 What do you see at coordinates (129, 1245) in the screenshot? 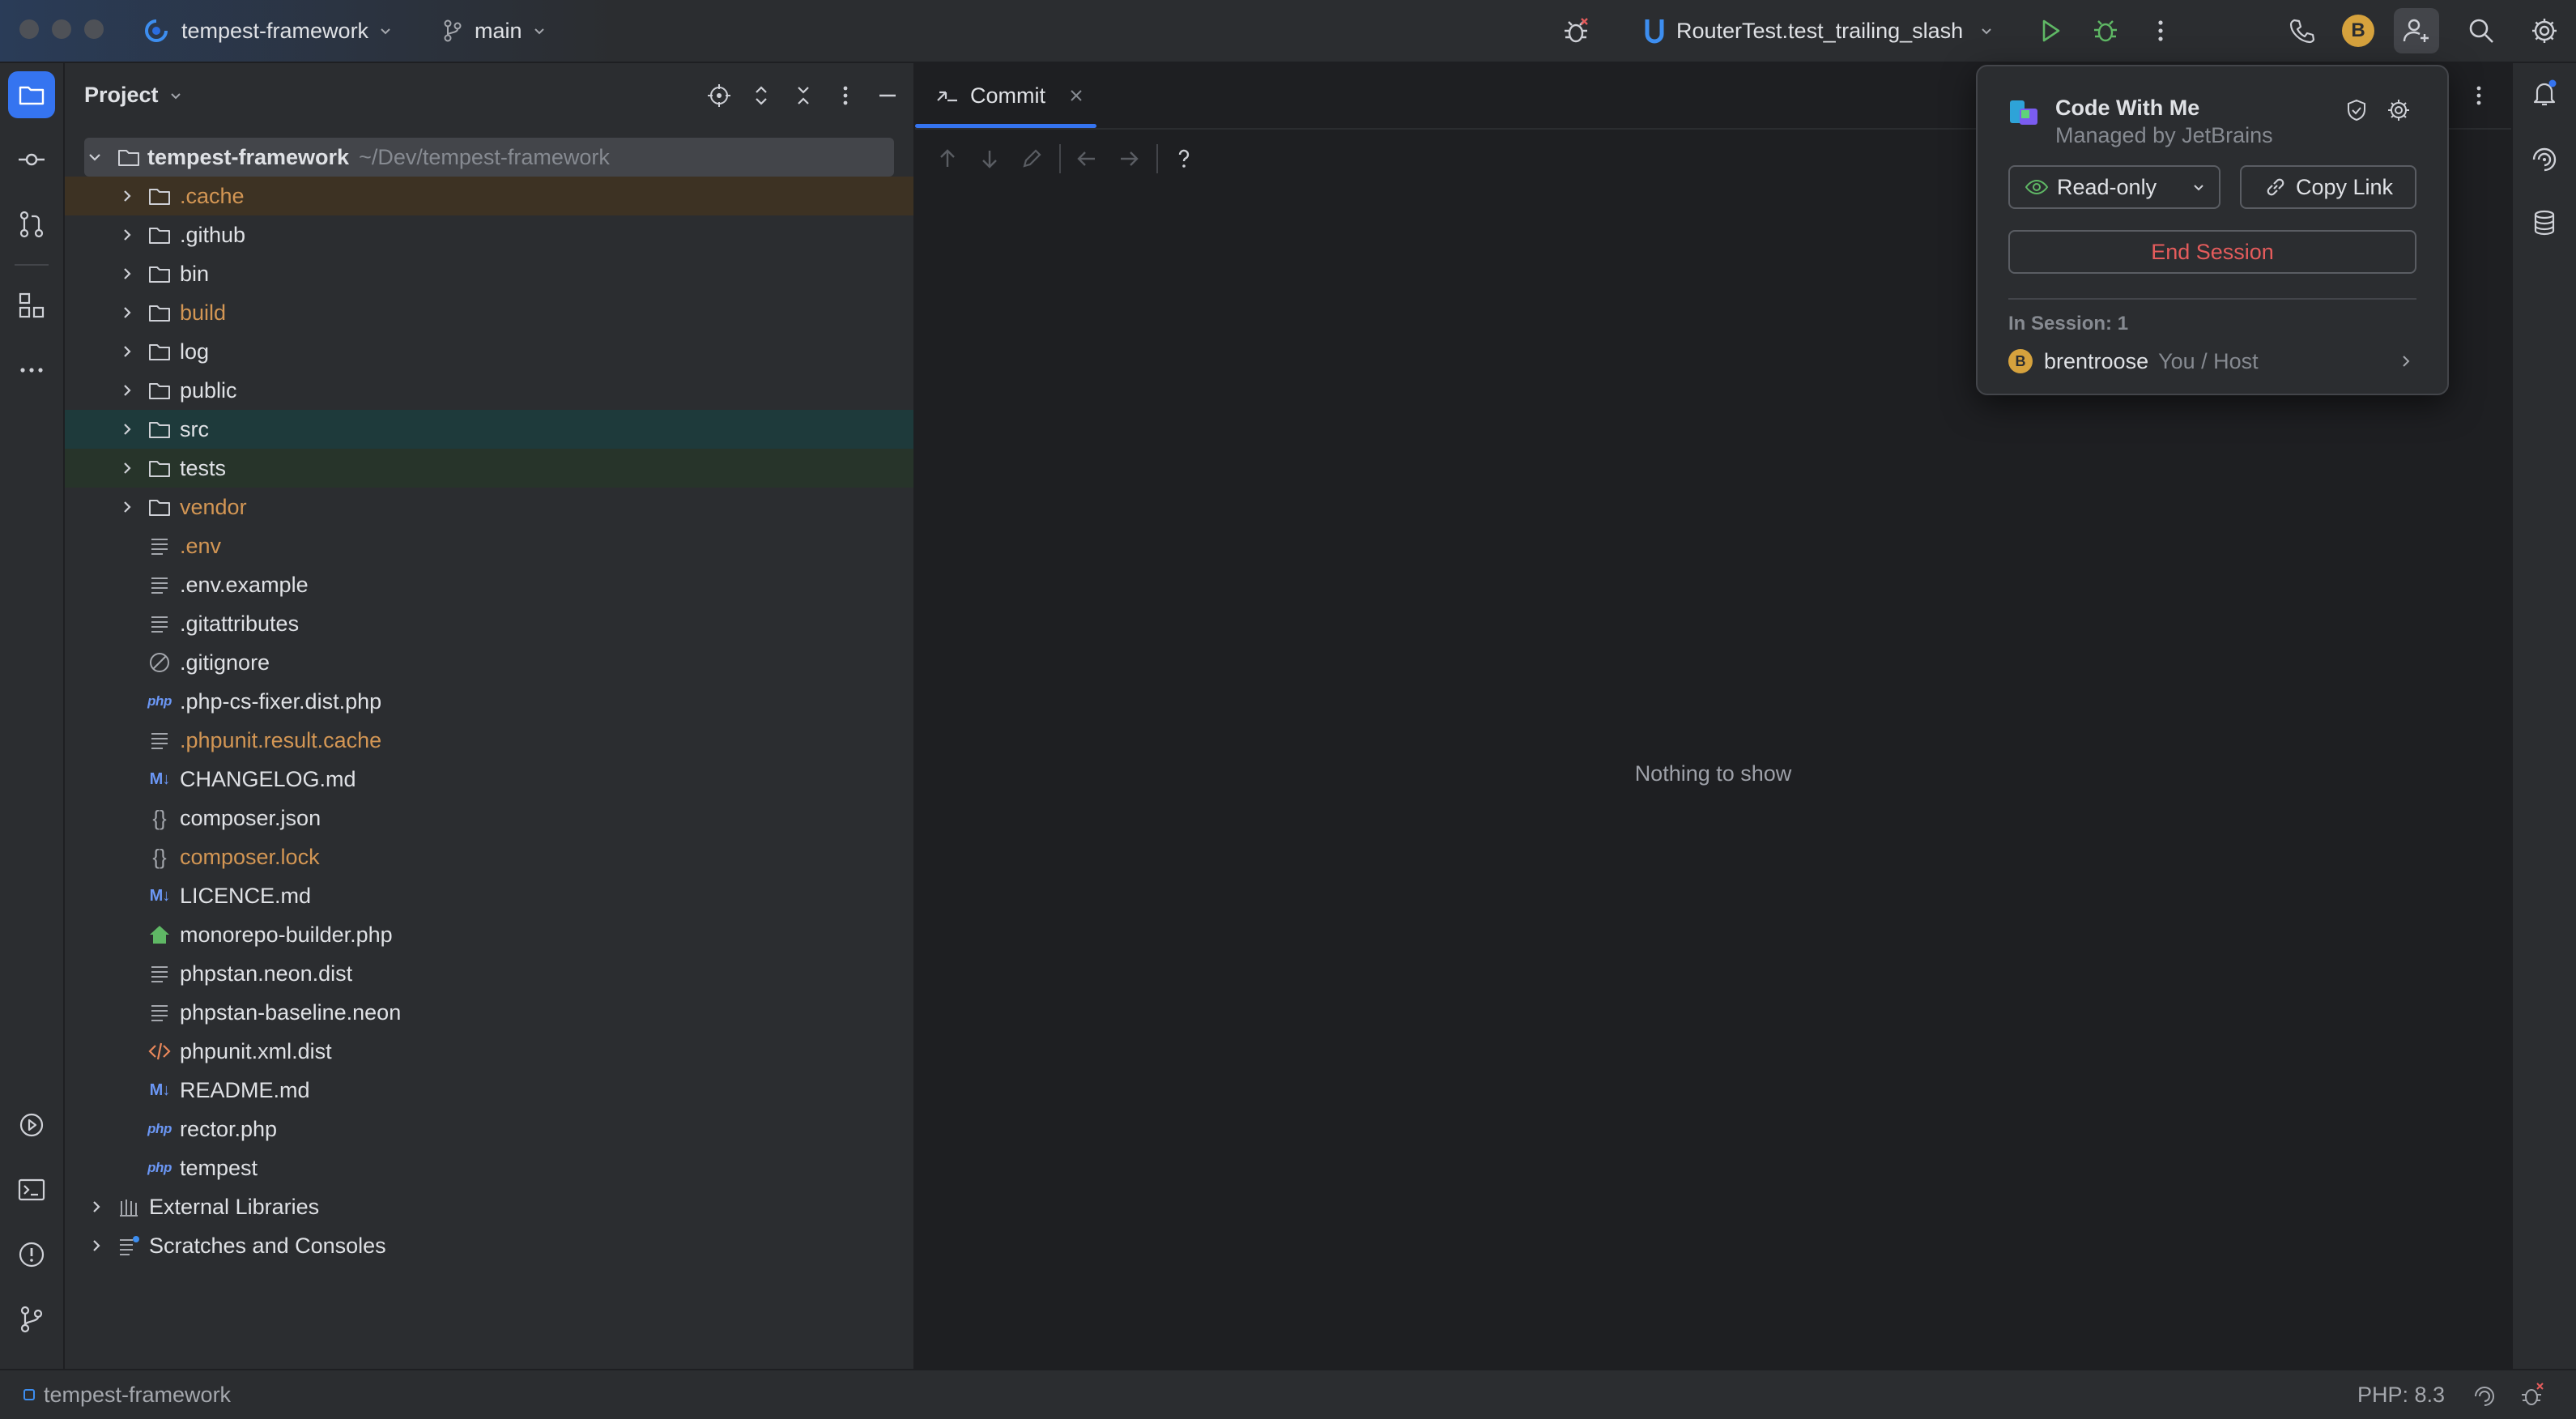
I see `scratches-icon` at bounding box center [129, 1245].